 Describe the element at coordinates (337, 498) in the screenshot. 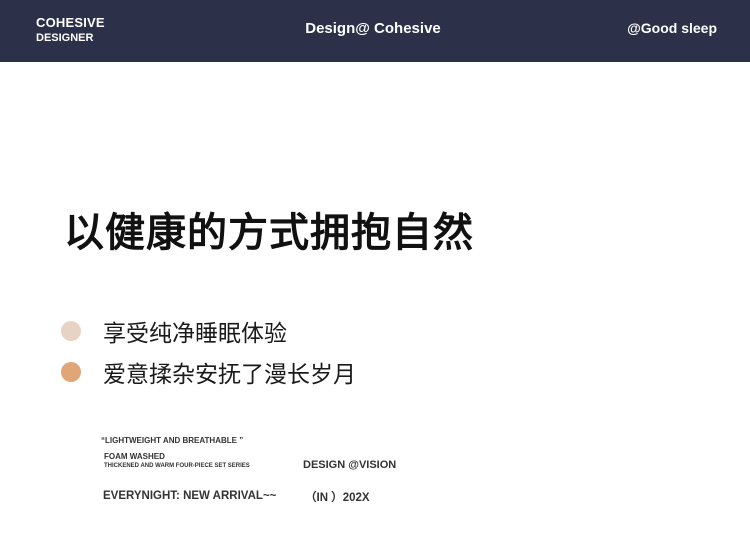

I see `year-text: （IN ）202X` at that location.